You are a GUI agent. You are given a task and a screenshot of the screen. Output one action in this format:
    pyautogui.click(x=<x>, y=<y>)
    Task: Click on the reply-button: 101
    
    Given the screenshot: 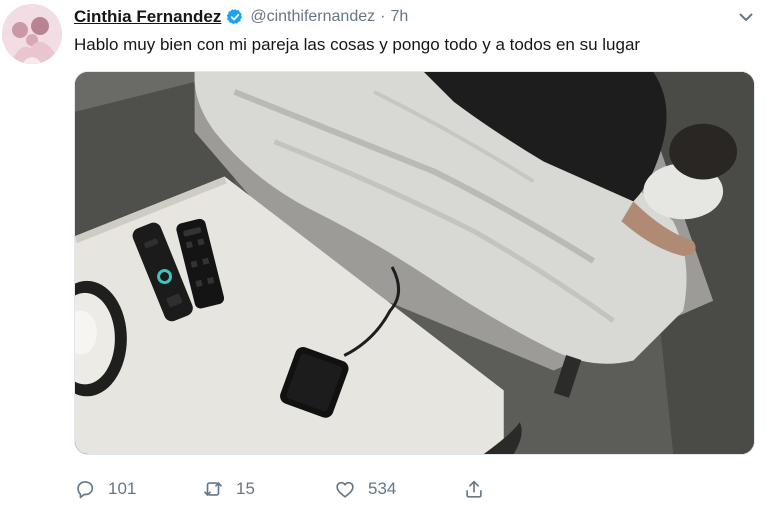 What is the action you would take?
    pyautogui.click(x=105, y=489)
    